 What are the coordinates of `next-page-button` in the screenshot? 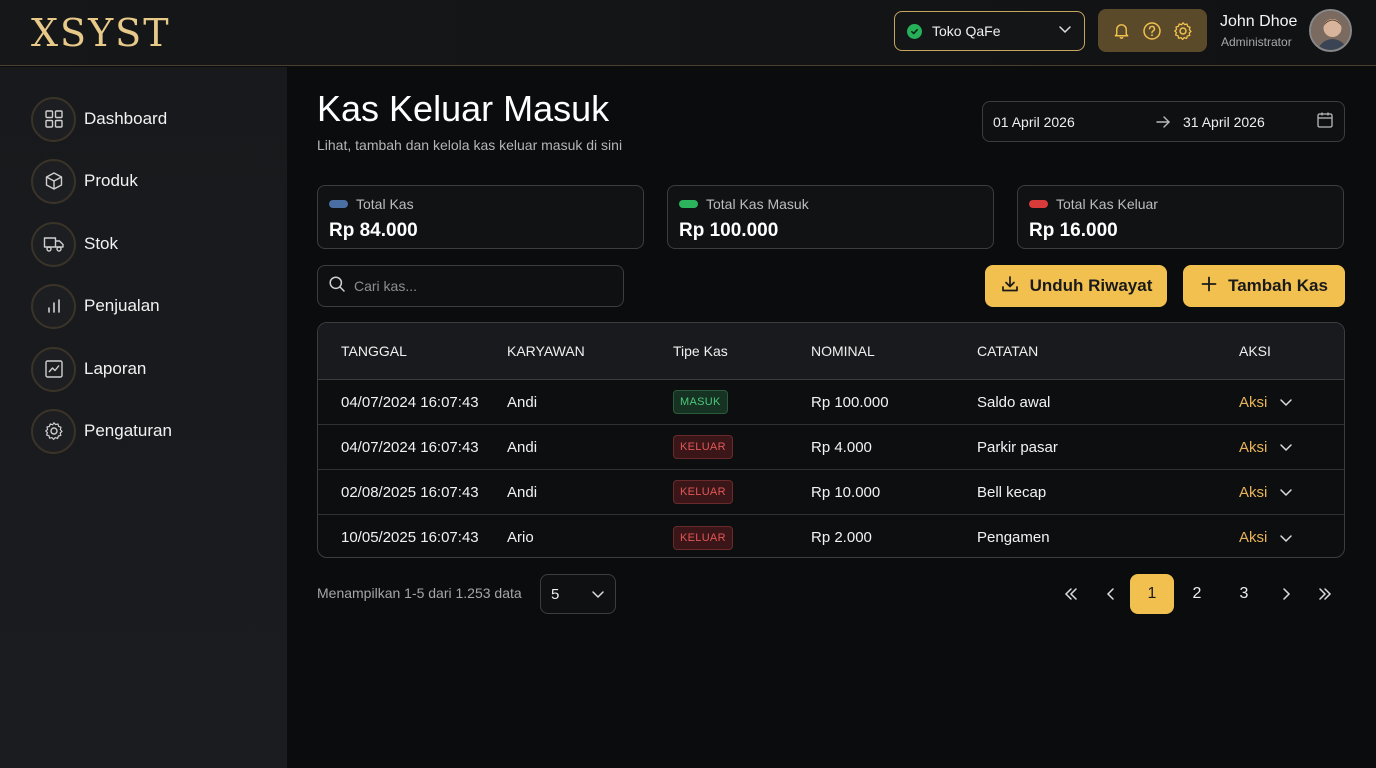 It's located at (1286, 594).